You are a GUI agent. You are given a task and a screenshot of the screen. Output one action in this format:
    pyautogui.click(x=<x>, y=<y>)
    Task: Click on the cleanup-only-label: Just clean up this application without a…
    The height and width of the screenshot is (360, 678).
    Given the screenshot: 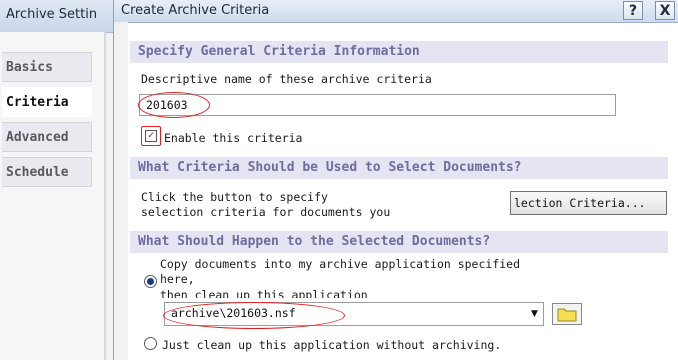 What is the action you would take?
    pyautogui.click(x=332, y=345)
    